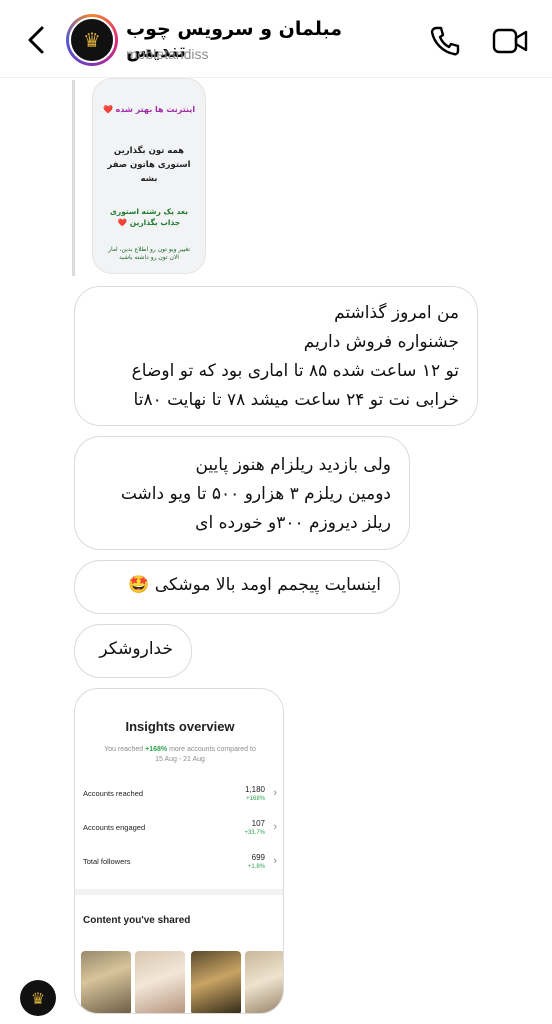 The width and height of the screenshot is (552, 1024). I want to click on insights-title: Insights overview, so click(180, 726).